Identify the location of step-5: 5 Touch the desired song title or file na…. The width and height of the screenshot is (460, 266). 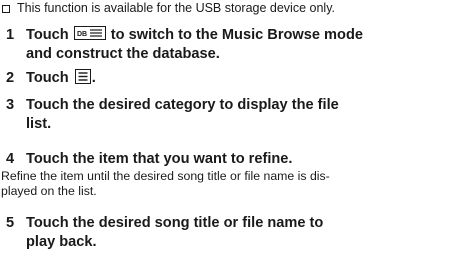
(164, 233).